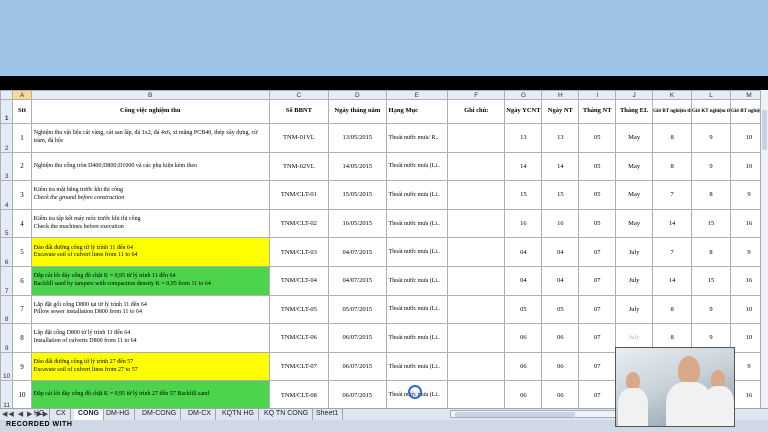 This screenshot has width=768, height=432. What do you see at coordinates (417, 111) in the screenshot?
I see `header-category: Hạng Mục` at bounding box center [417, 111].